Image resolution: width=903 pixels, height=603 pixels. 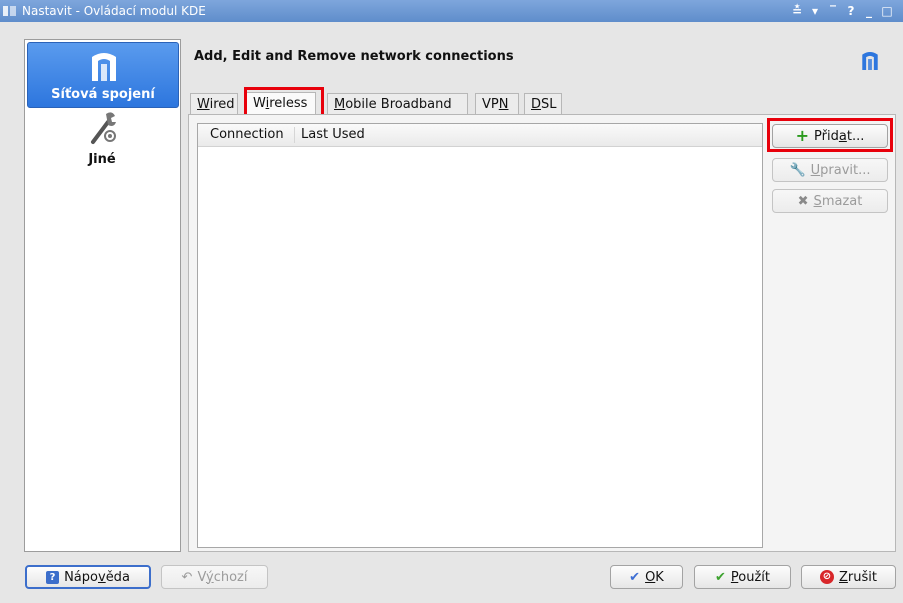 I want to click on apply-icon: ✔, so click(x=720, y=577).